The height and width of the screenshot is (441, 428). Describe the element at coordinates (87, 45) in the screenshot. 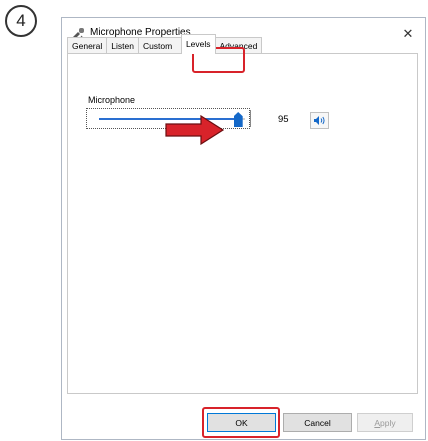

I see `tab-general: General` at that location.